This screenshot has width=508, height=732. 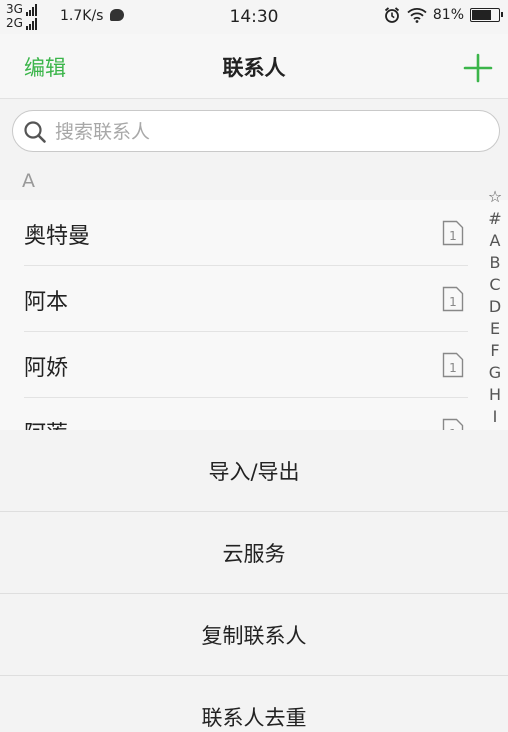 I want to click on index-letter-c: C, so click(x=495, y=285).